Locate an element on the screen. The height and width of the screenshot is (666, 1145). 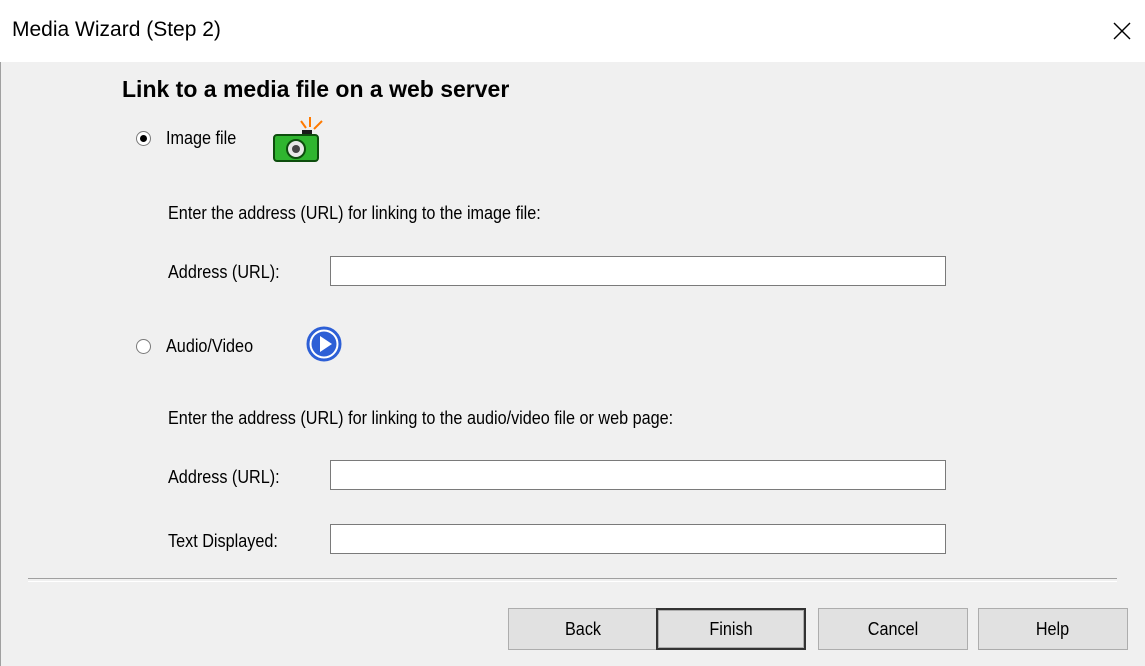
back-button-label: Back is located at coordinates (583, 628).